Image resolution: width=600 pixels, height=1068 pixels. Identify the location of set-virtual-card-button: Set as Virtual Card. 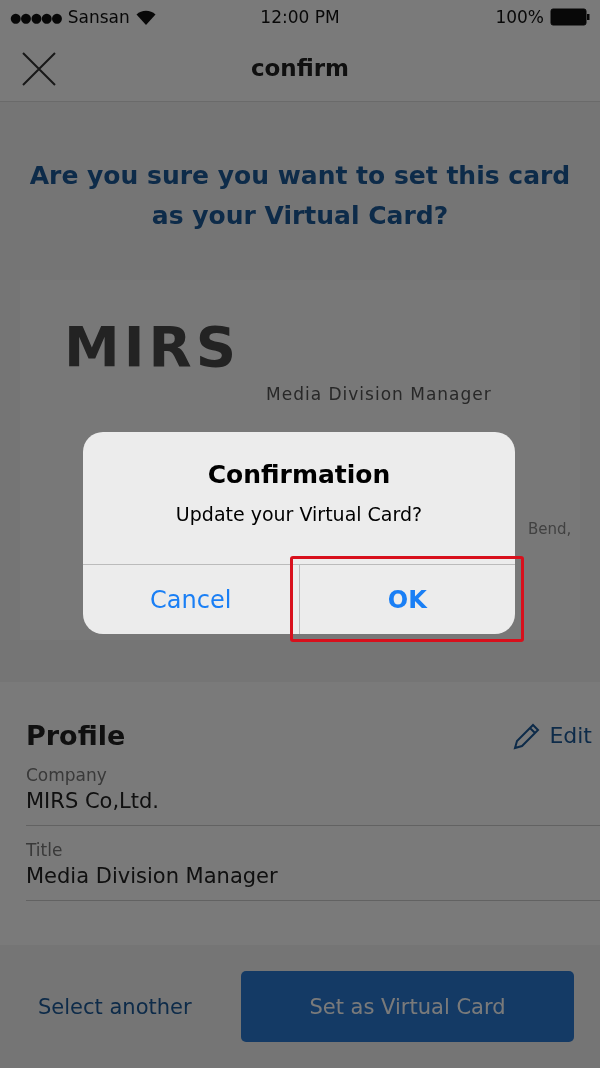
(407, 1006).